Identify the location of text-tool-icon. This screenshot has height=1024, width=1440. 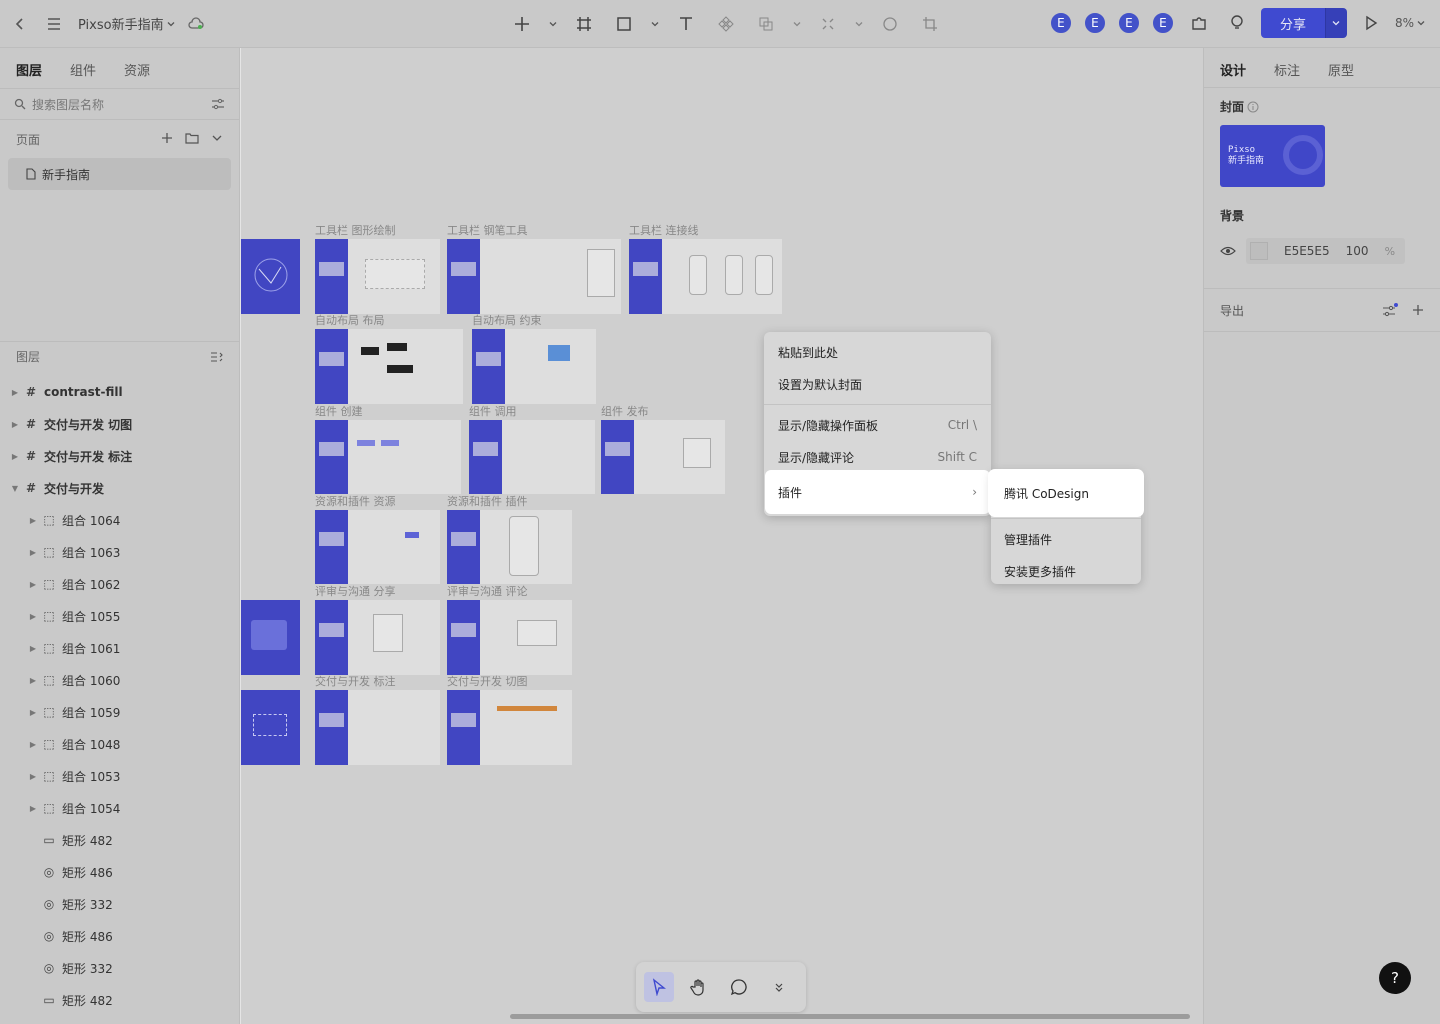
(686, 24).